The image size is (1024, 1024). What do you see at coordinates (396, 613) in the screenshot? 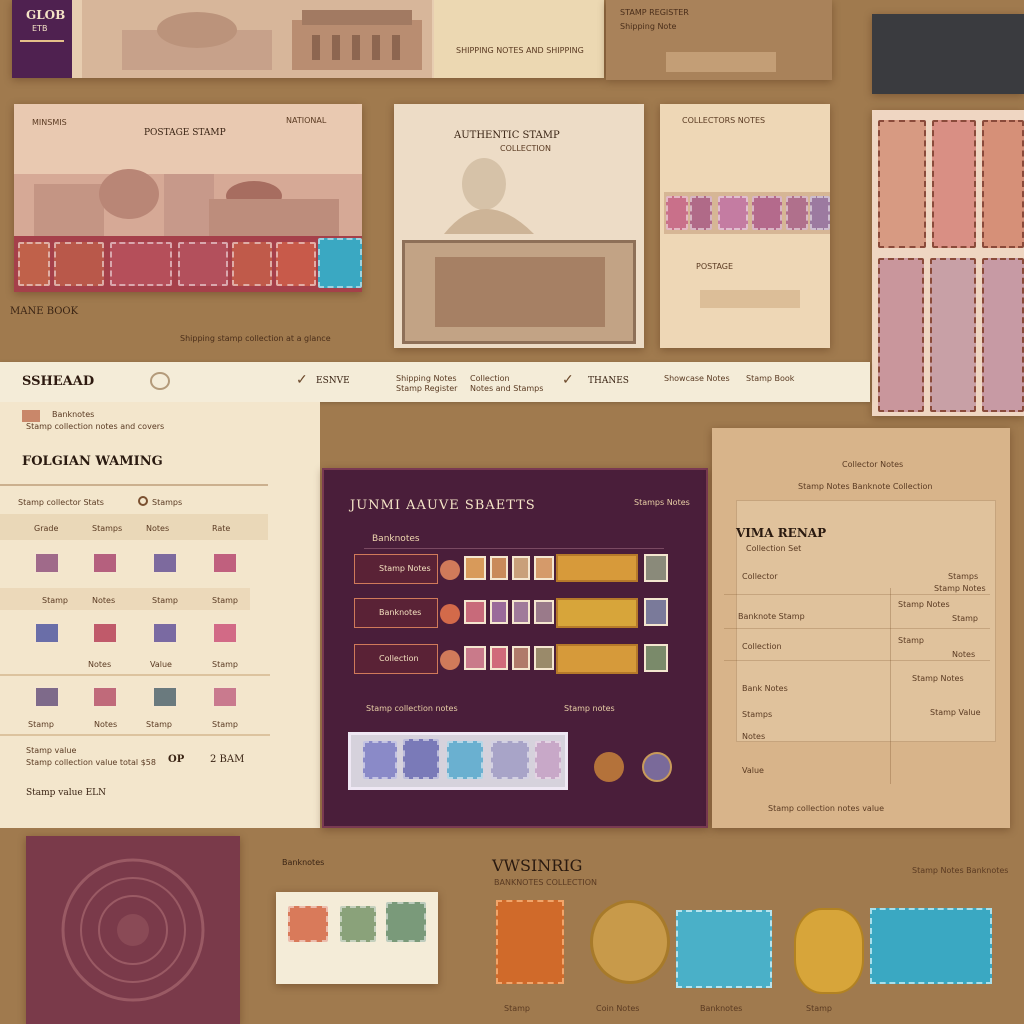
I see `row-label-box: Banknotes` at bounding box center [396, 613].